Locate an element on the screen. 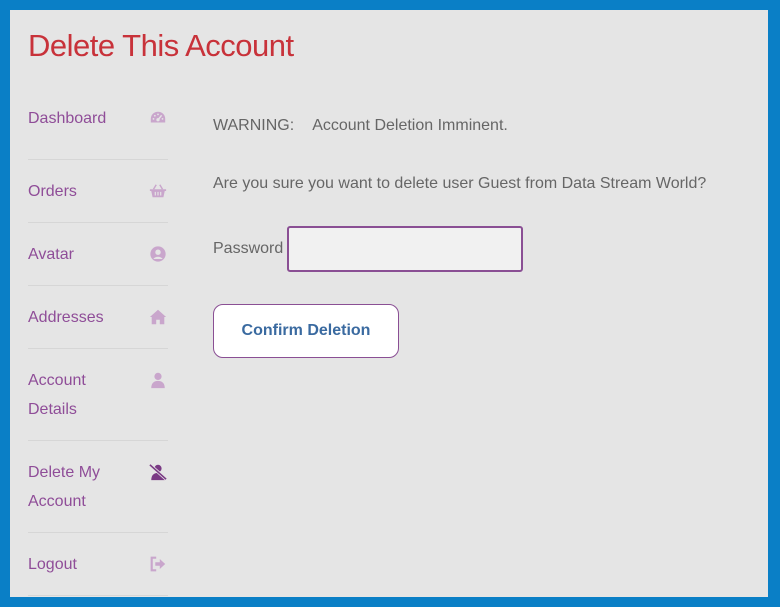  sign-out-icon is located at coordinates (158, 564).